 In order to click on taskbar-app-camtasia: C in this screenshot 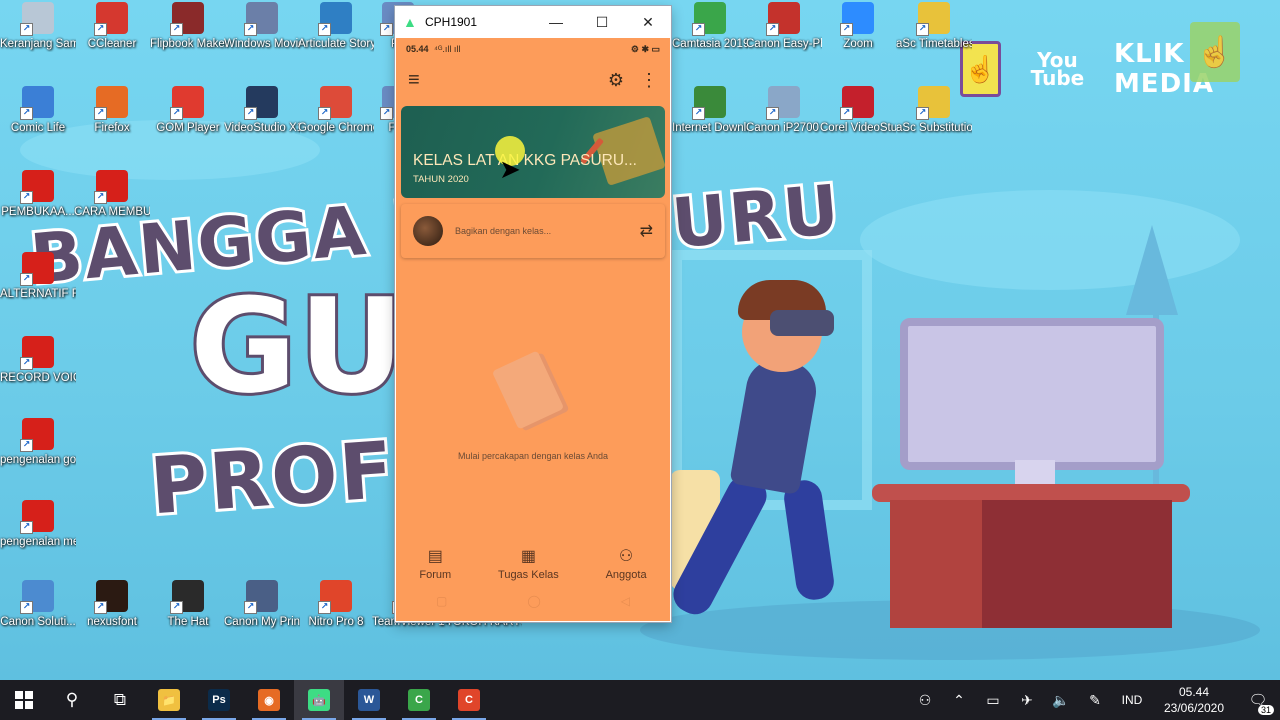, I will do `click(419, 700)`.